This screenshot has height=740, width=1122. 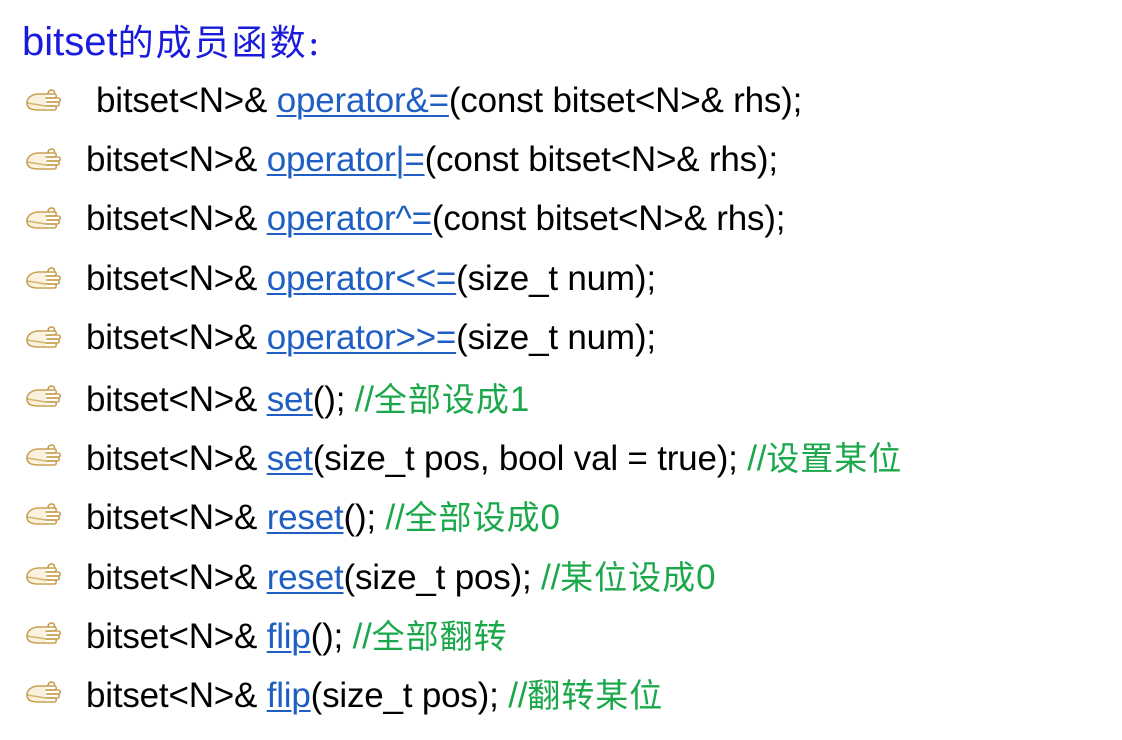 I want to click on list-item: bitset<N>& reset(); //全部设成0, so click(x=292, y=515).